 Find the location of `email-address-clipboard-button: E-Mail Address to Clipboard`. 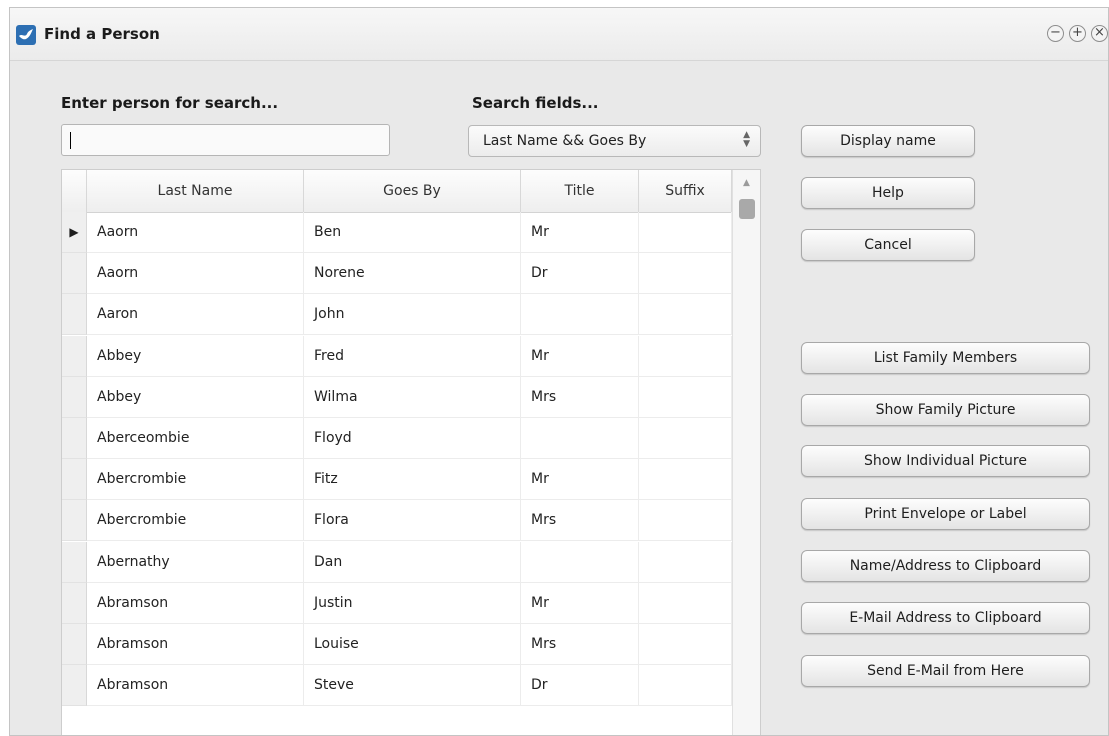

email-address-clipboard-button: E-Mail Address to Clipboard is located at coordinates (945, 618).